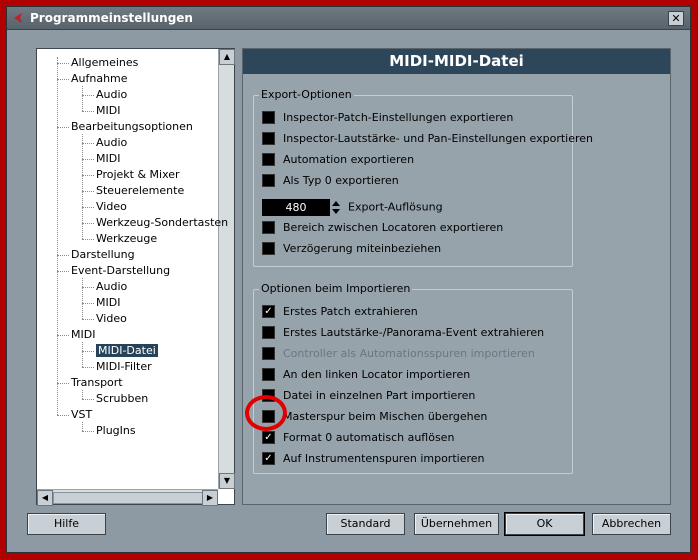 This screenshot has height=560, width=698. I want to click on tree-item: Projekt & Mixer, so click(138, 175).